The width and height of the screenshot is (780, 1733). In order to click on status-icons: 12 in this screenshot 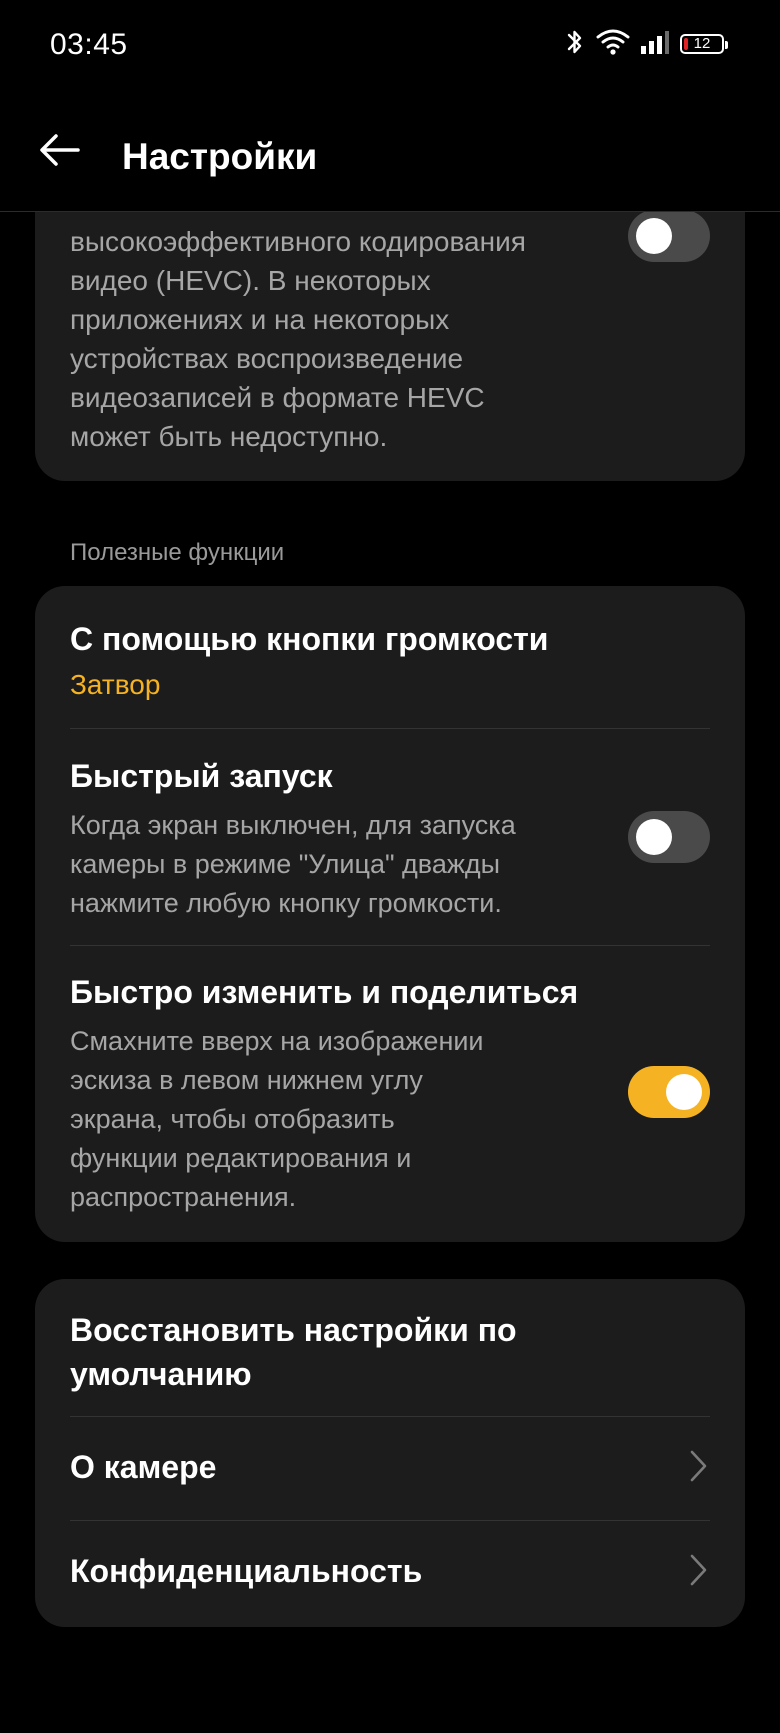, I will do `click(646, 44)`.